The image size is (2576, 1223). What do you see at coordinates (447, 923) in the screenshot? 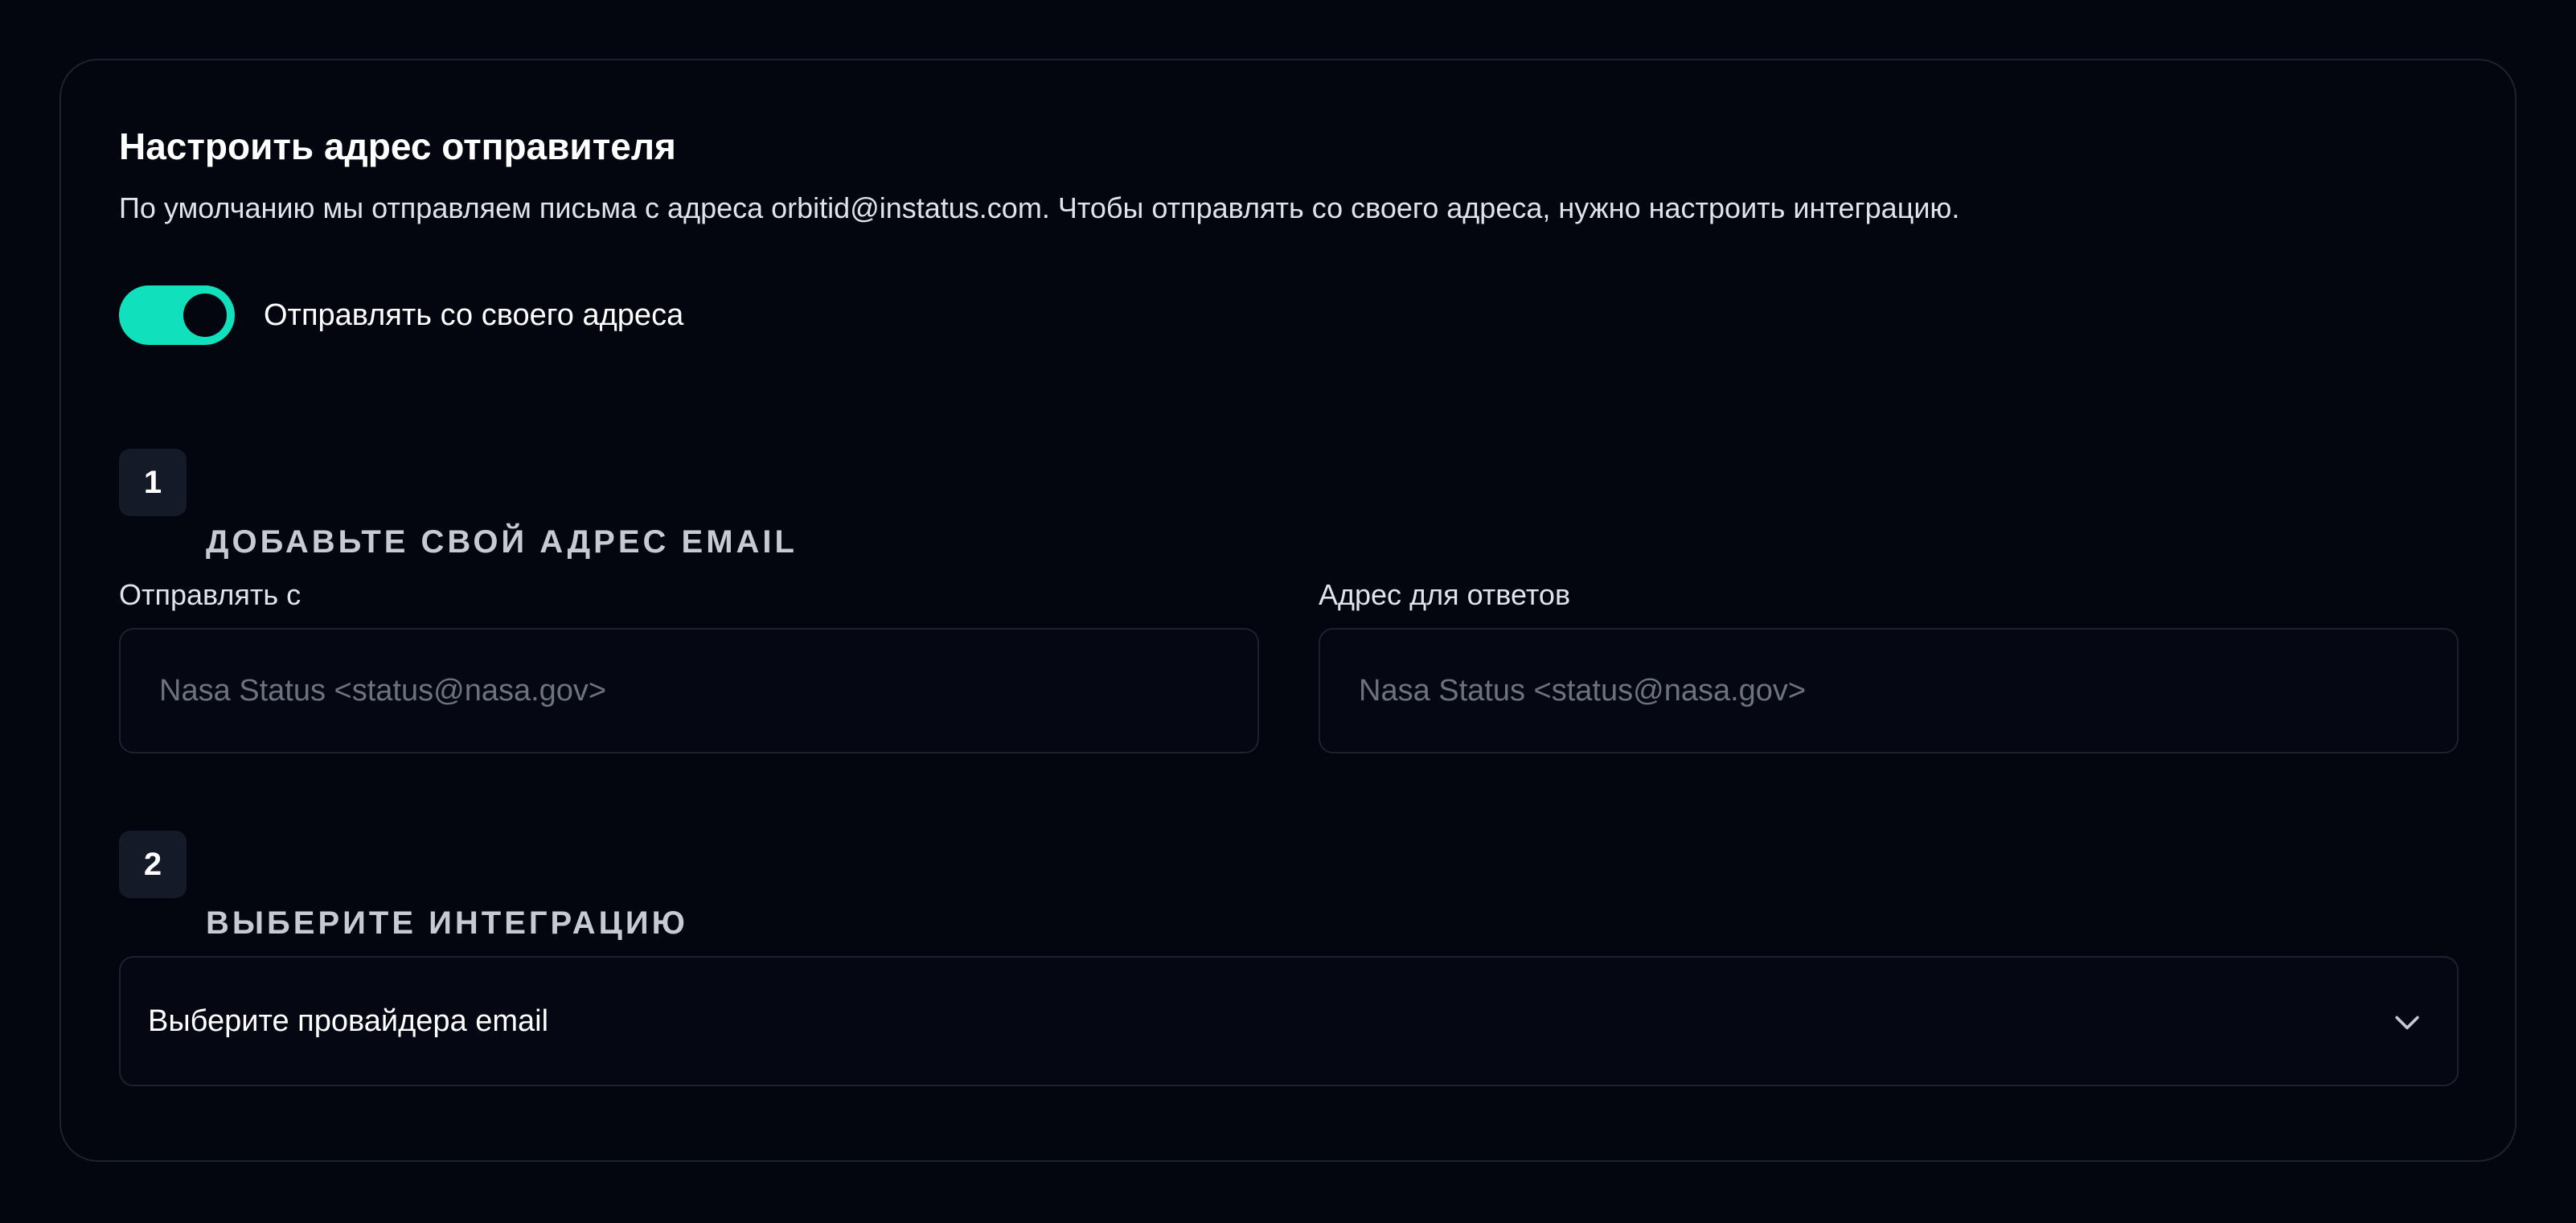
I see `step-2-title: ВЫБЕРИТЕ ИНТЕГРАЦИЮ` at bounding box center [447, 923].